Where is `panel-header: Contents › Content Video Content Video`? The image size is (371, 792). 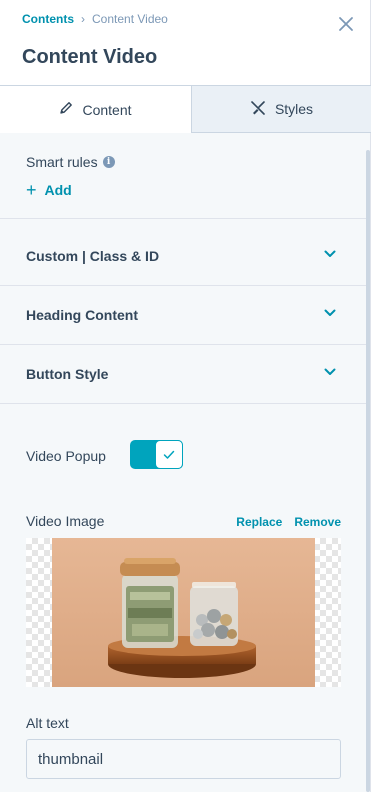 panel-header: Contents › Content Video Content Video is located at coordinates (185, 42).